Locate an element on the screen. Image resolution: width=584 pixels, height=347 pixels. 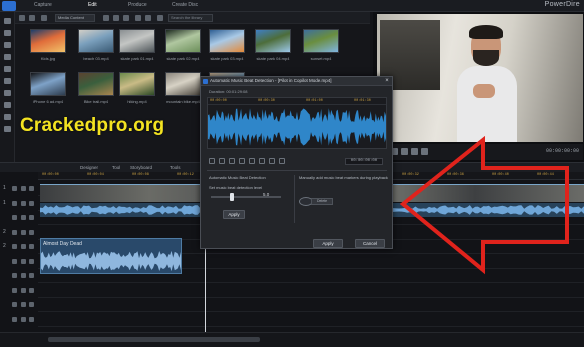
view-video-icon is located at coordinates (106, 18).